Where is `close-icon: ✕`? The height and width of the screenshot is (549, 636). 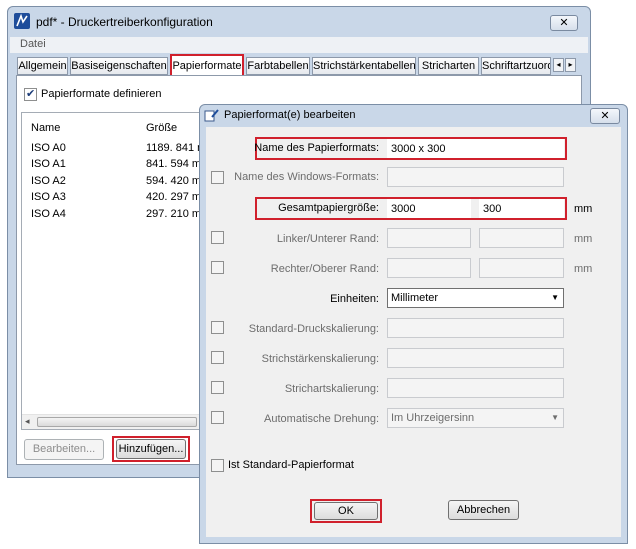
close-icon: ✕ is located at coordinates (564, 23).